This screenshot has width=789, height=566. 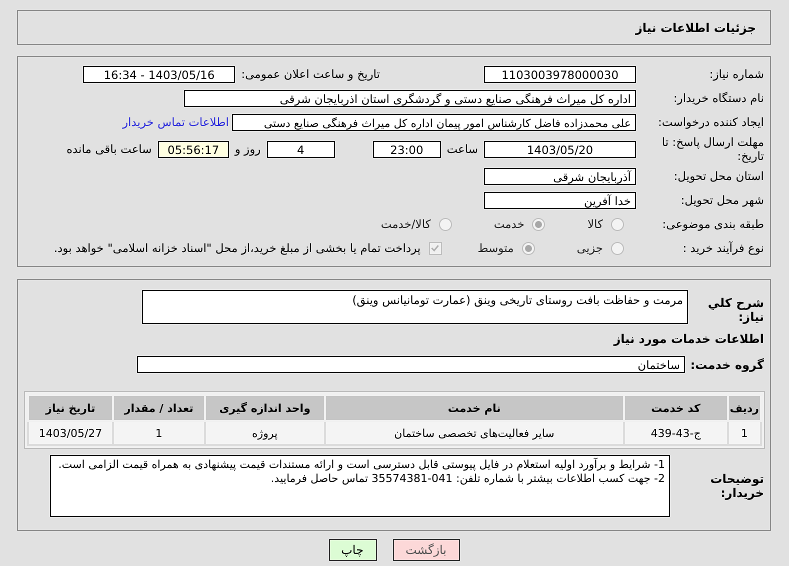 What do you see at coordinates (509, 224) in the screenshot?
I see `radio-label: خدمت` at bounding box center [509, 224].